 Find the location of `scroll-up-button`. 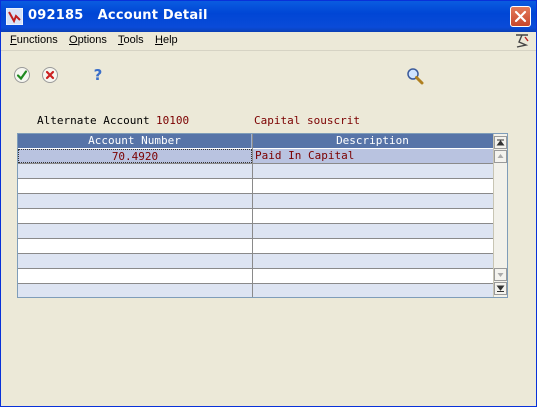

scroll-up-button is located at coordinates (500, 156).